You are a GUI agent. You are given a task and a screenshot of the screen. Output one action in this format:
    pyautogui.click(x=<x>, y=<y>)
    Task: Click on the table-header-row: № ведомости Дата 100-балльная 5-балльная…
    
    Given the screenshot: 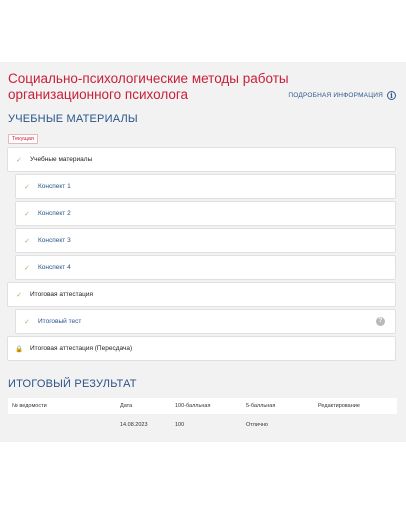 What is the action you would take?
    pyautogui.click(x=202, y=406)
    